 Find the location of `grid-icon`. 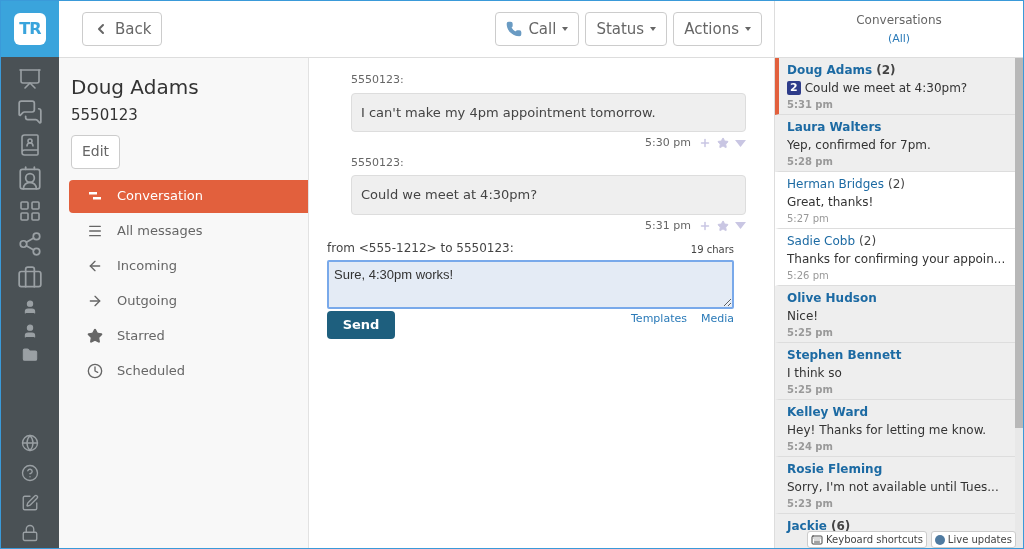

grid-icon is located at coordinates (30, 211).